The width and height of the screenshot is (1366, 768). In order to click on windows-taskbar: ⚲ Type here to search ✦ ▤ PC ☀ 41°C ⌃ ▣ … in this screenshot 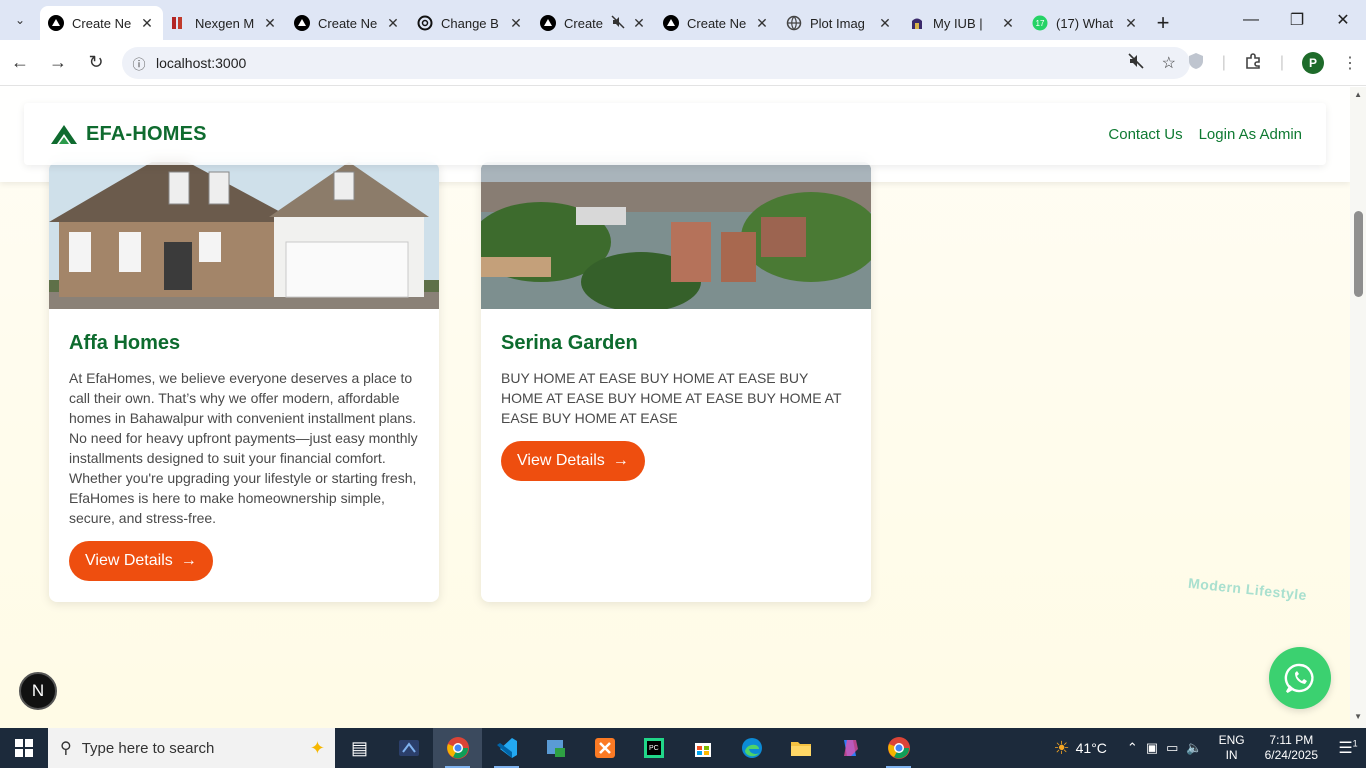, I will do `click(683, 748)`.